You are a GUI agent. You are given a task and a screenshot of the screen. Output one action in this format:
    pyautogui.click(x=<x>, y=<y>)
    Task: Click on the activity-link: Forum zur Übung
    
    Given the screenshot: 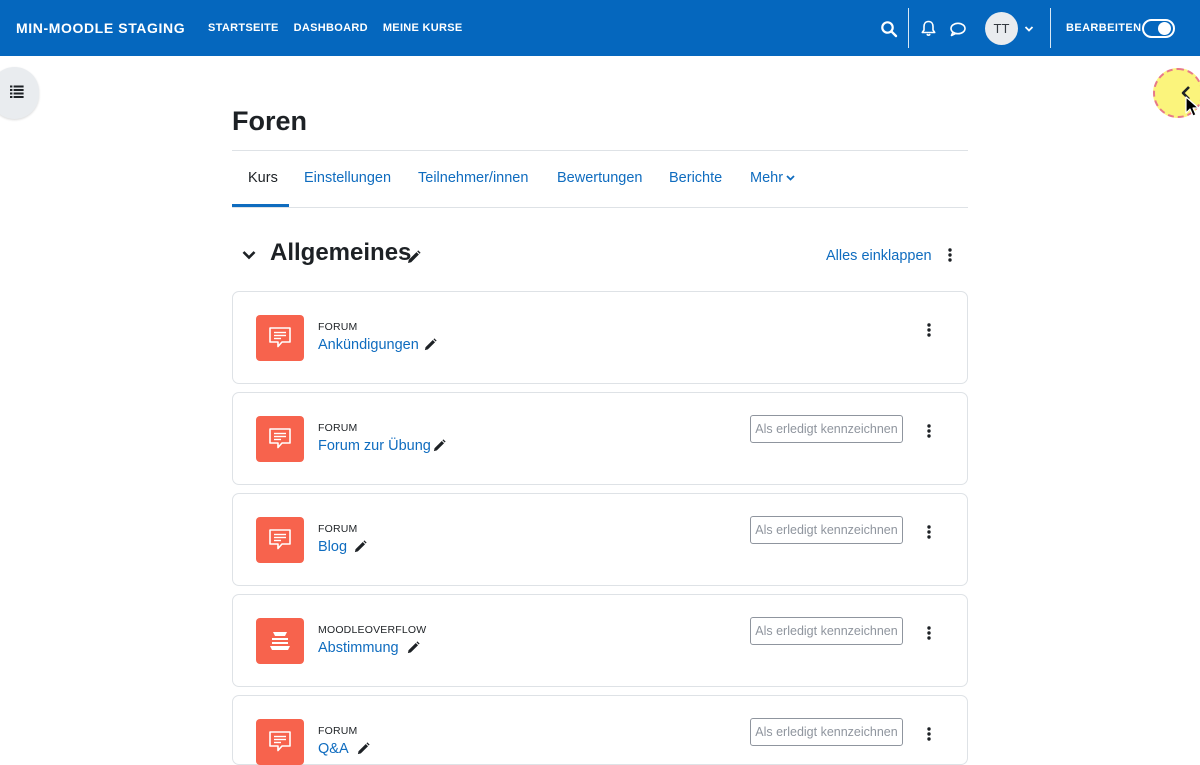 What is the action you would take?
    pyautogui.click(x=374, y=446)
    